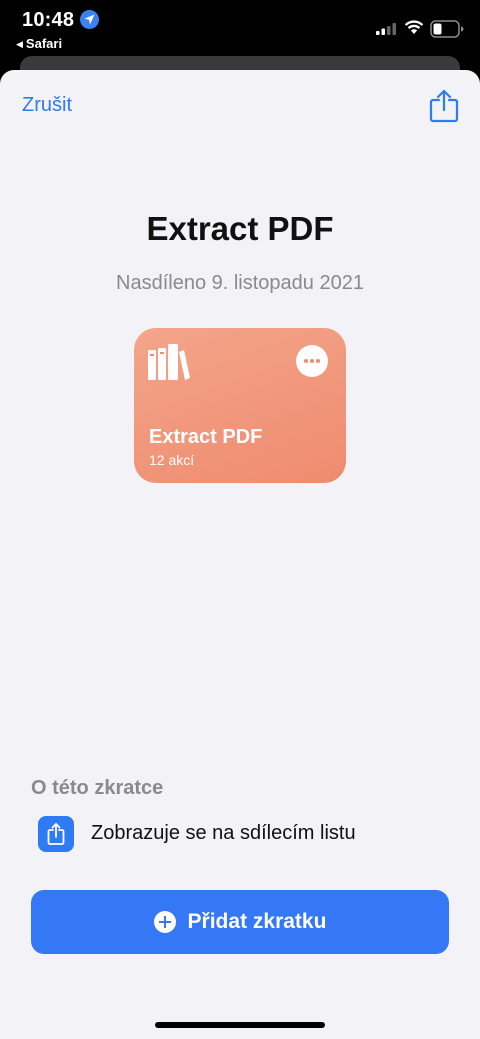 The width and height of the screenshot is (480, 1039). Describe the element at coordinates (447, 29) in the screenshot. I see `battery-icon` at that location.